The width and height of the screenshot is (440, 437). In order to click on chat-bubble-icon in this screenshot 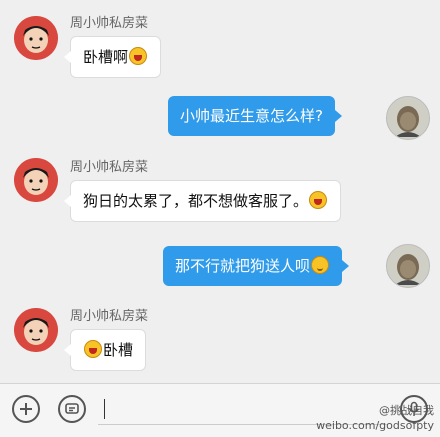, I will do `click(72, 408)`.